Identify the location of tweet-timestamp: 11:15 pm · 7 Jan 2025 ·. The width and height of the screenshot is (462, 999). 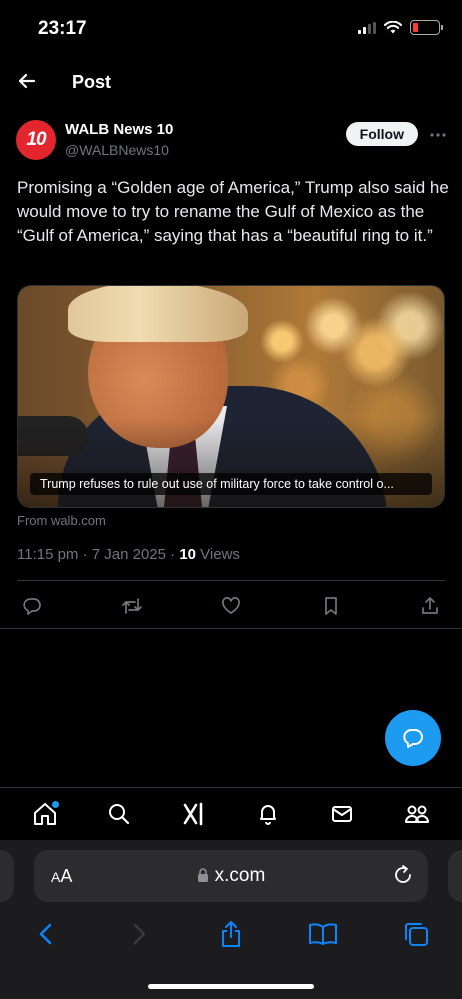
(98, 554).